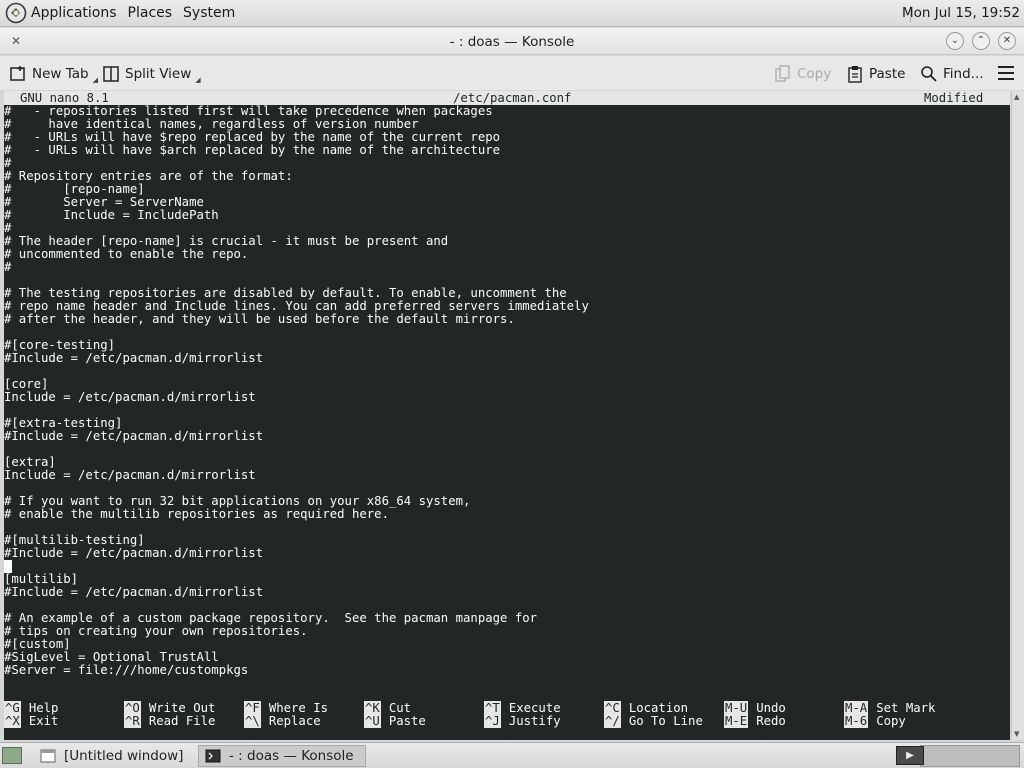 This screenshot has width=1024, height=768. Describe the element at coordinates (60, 74) in the screenshot. I see `new-tab-label: New Tab` at that location.